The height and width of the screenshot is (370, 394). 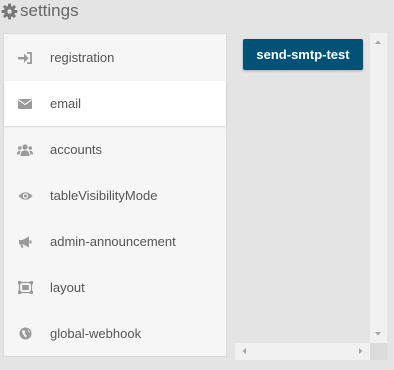 I want to click on scroll-left-arrow-icon, so click(x=244, y=351).